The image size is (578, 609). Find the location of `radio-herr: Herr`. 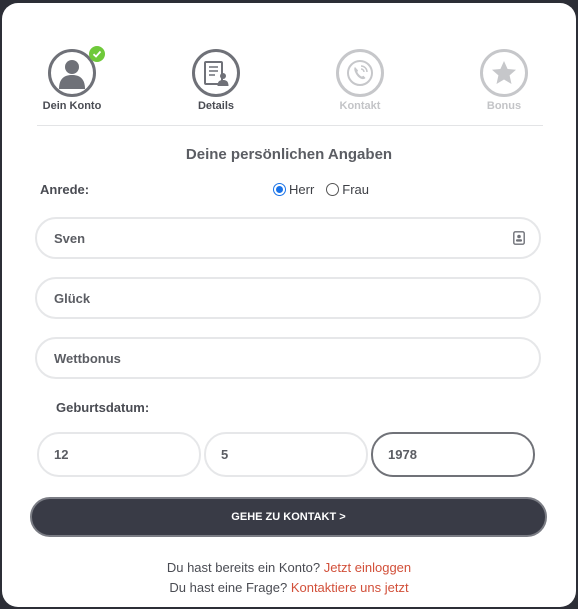

radio-herr: Herr is located at coordinates (293, 189).